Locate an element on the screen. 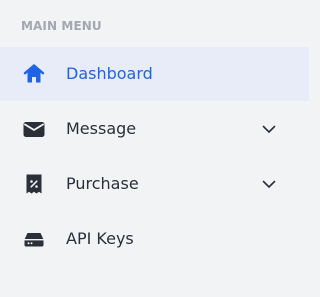 This screenshot has width=320, height=297. envelope-icon is located at coordinates (34, 129).